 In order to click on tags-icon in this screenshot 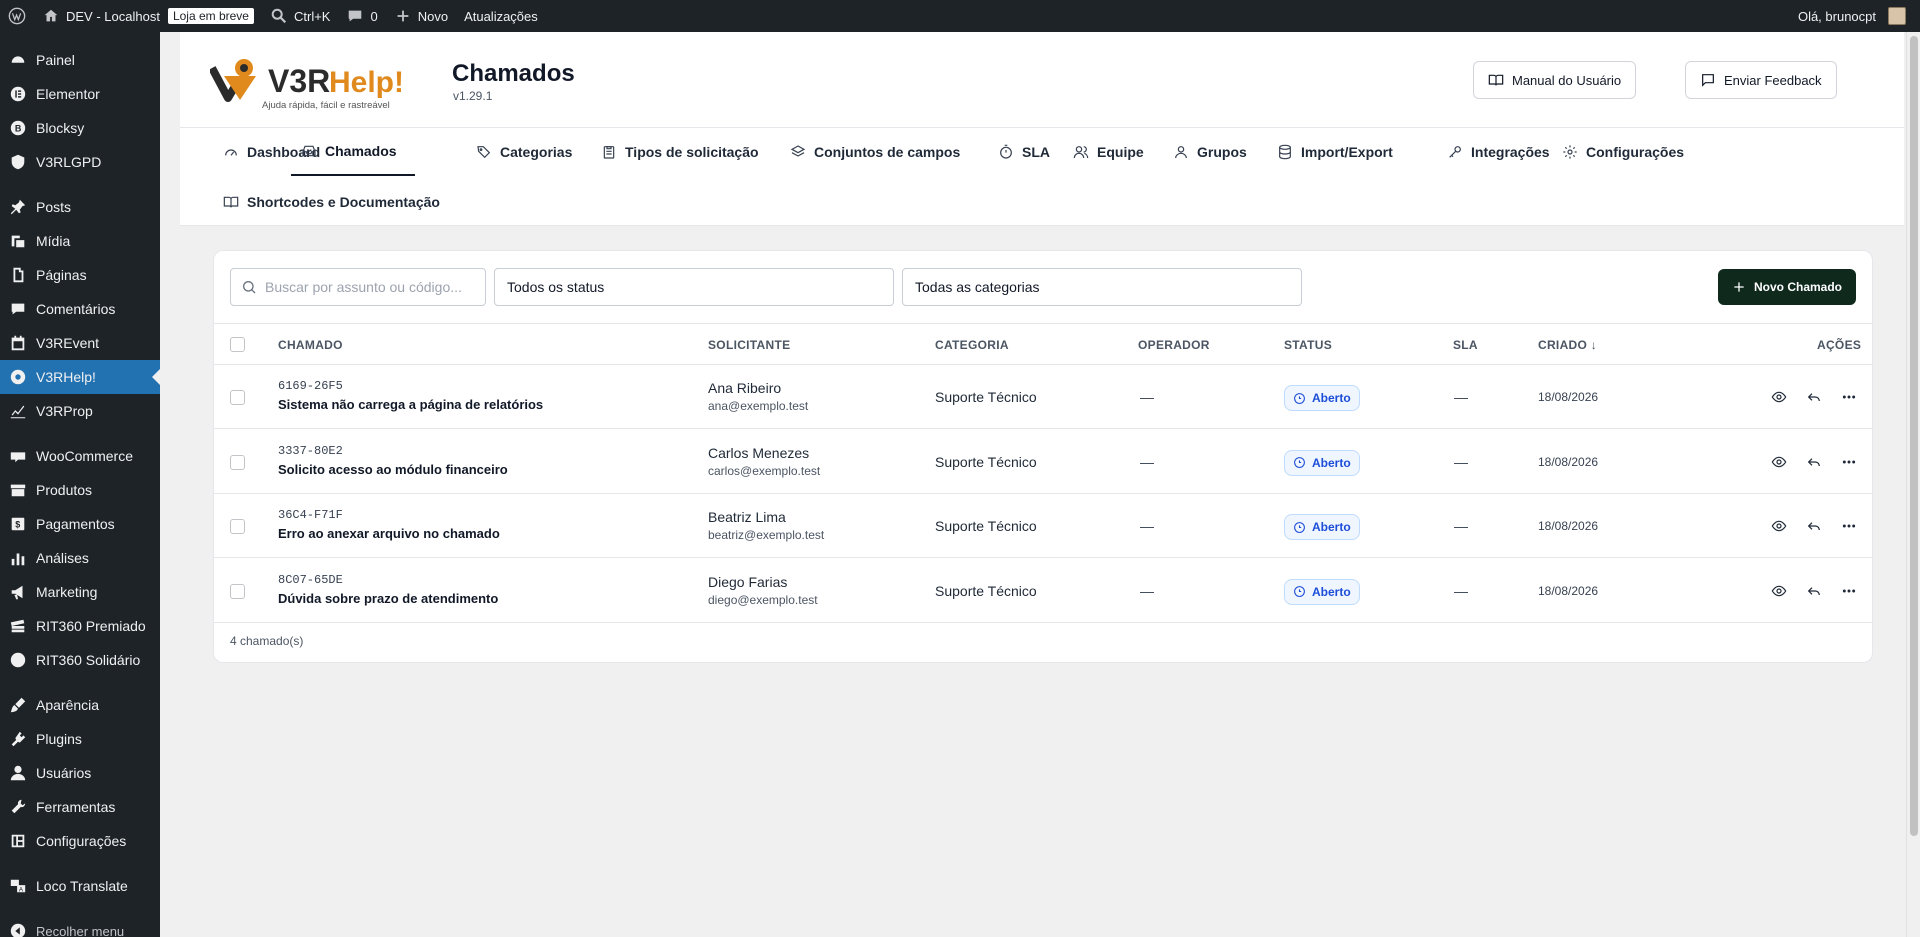, I will do `click(484, 152)`.